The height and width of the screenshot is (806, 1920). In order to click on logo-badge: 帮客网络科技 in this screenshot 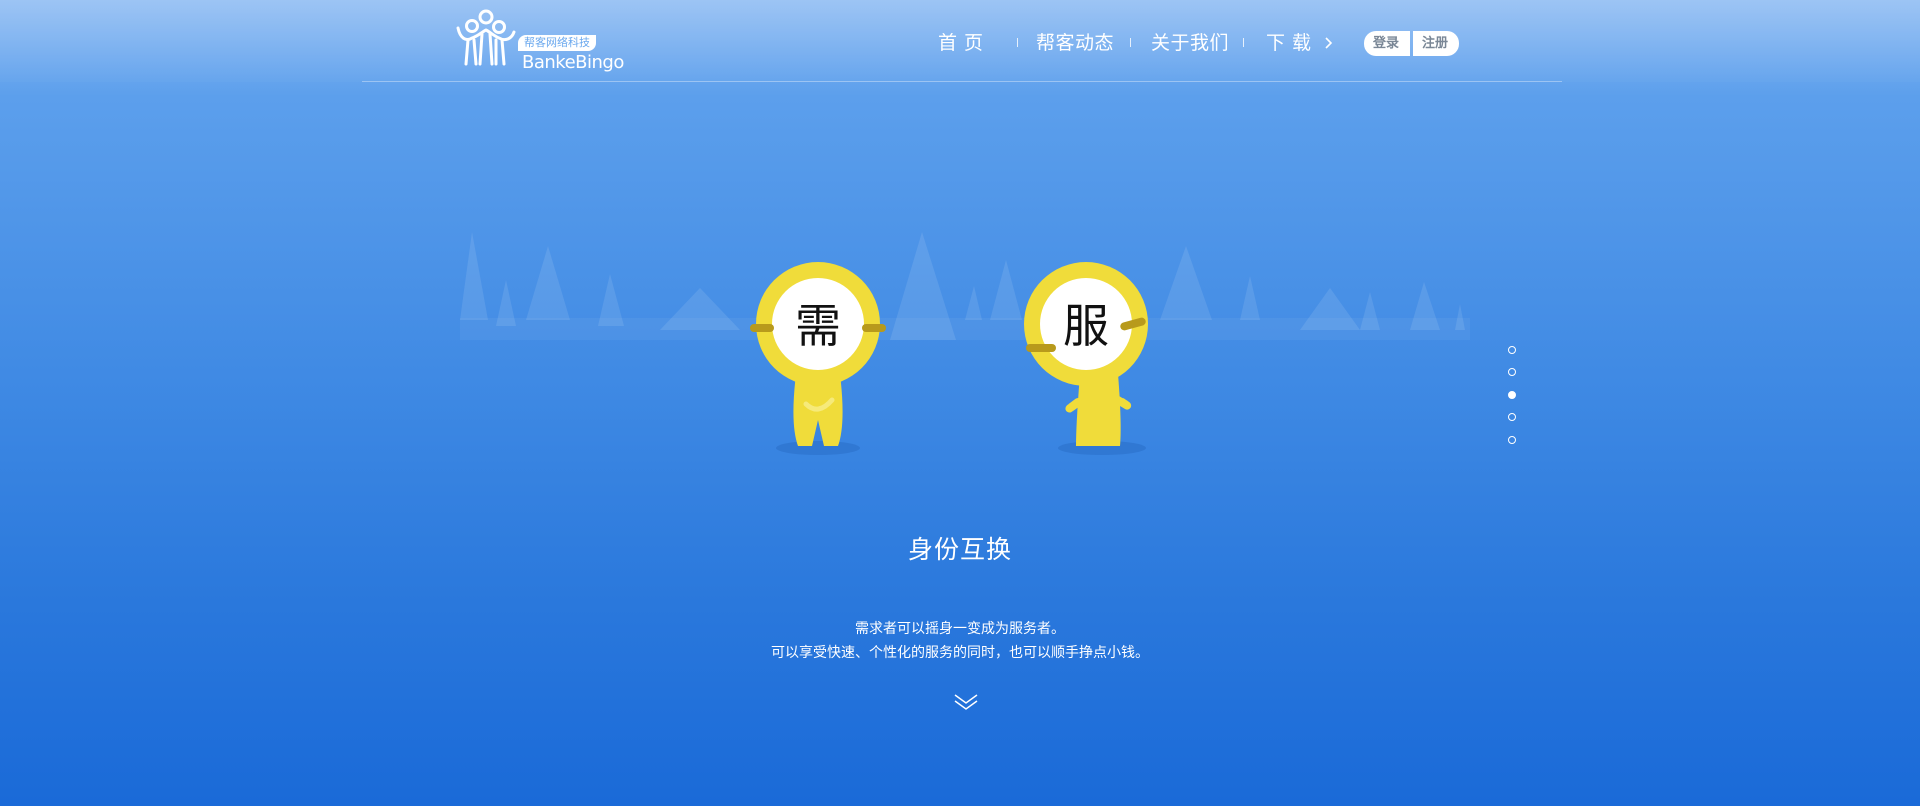, I will do `click(557, 43)`.